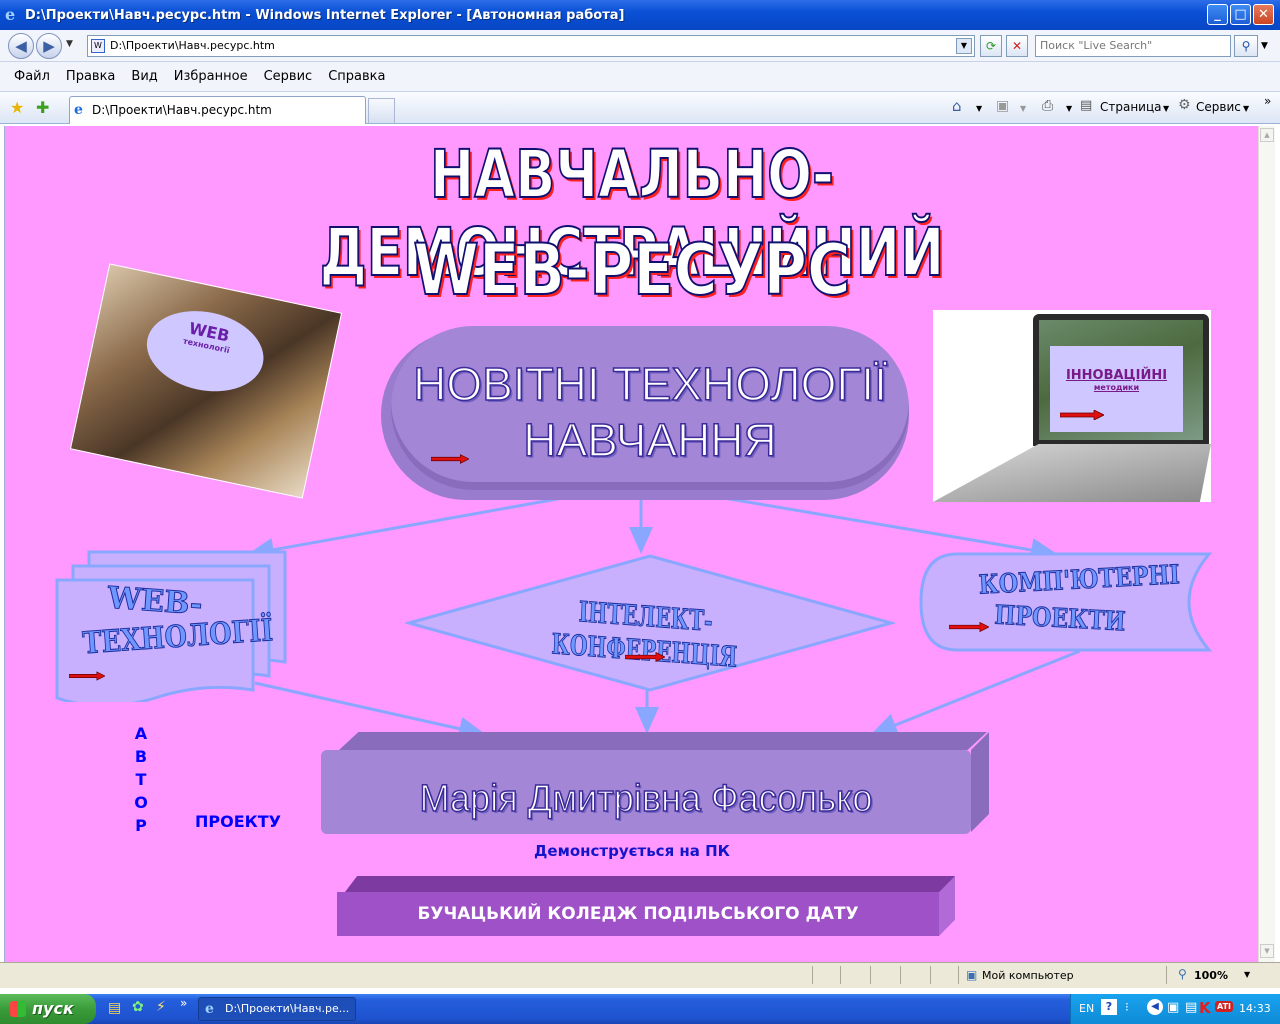 The width and height of the screenshot is (1280, 1024). I want to click on book-oval: WEB технології, so click(205, 351).